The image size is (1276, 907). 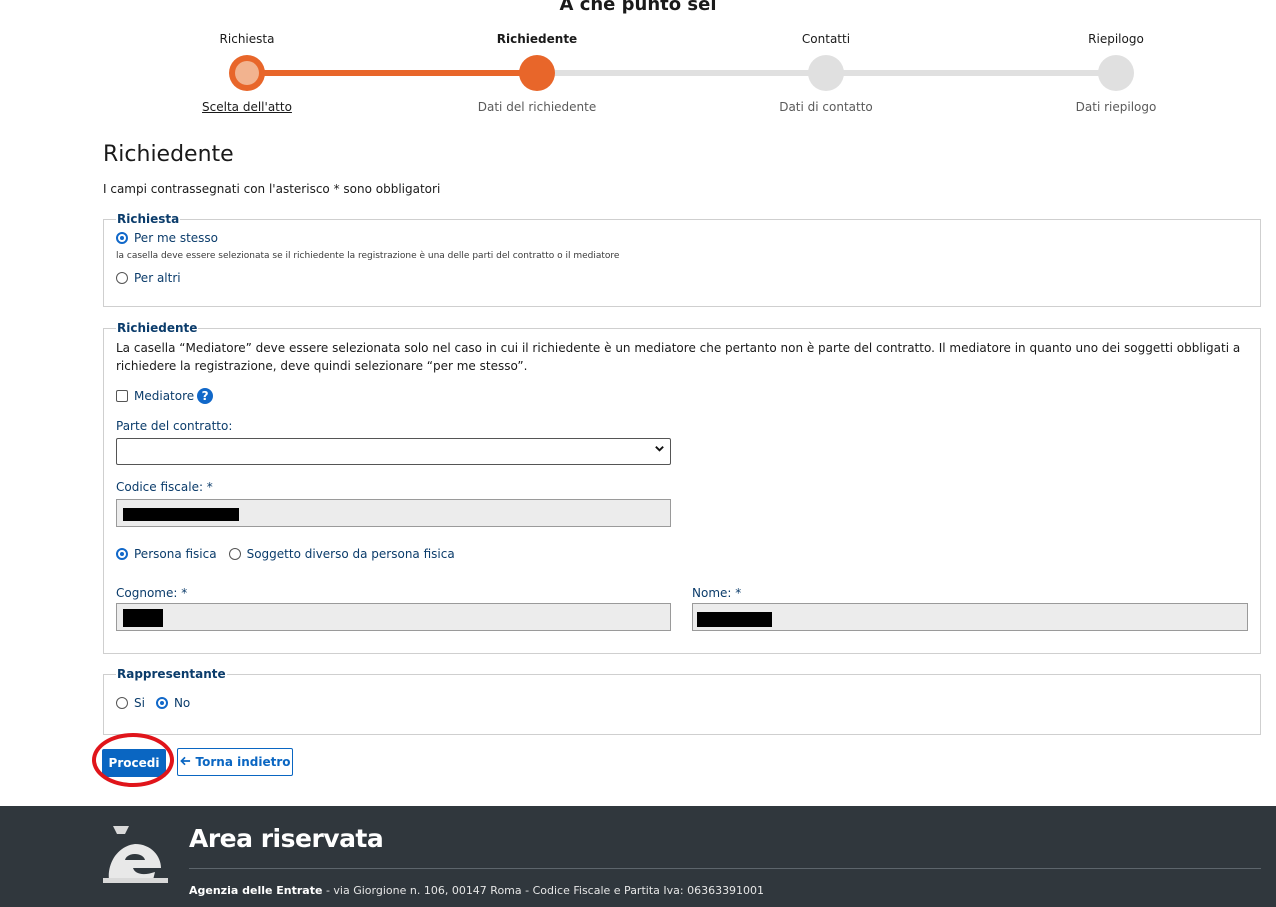 I want to click on step-sublabel: Dati riepilogo, so click(x=1116, y=107).